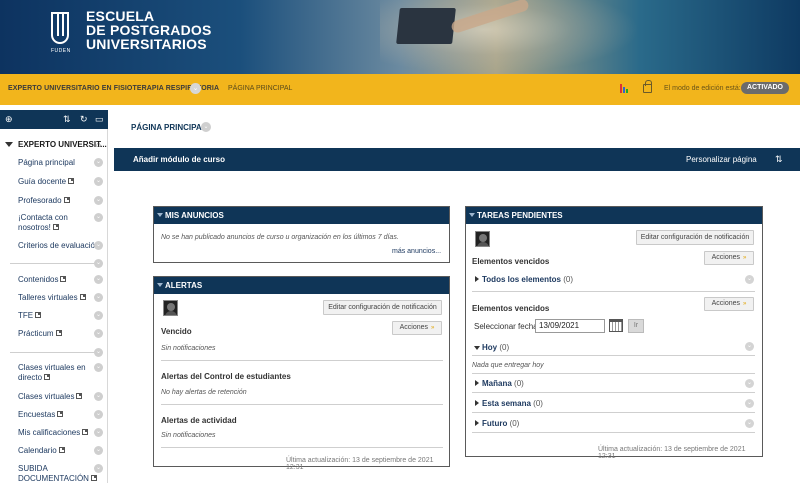 The height and width of the screenshot is (483, 800). What do you see at coordinates (99, 119) in the screenshot?
I see `folder-icon: ▭` at bounding box center [99, 119].